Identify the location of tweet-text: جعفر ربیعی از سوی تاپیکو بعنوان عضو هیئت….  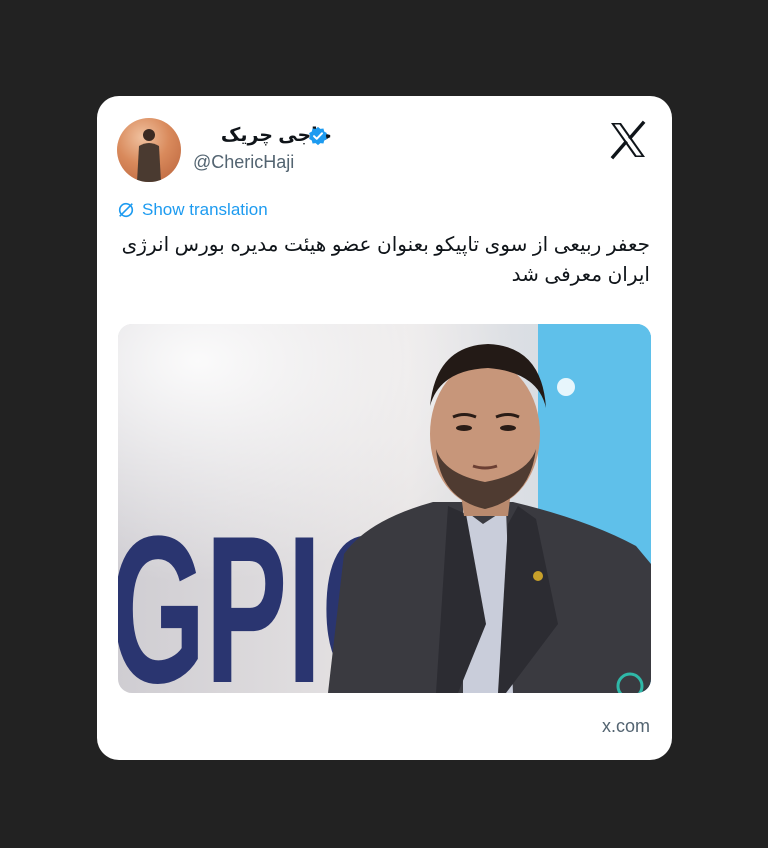
(385, 260).